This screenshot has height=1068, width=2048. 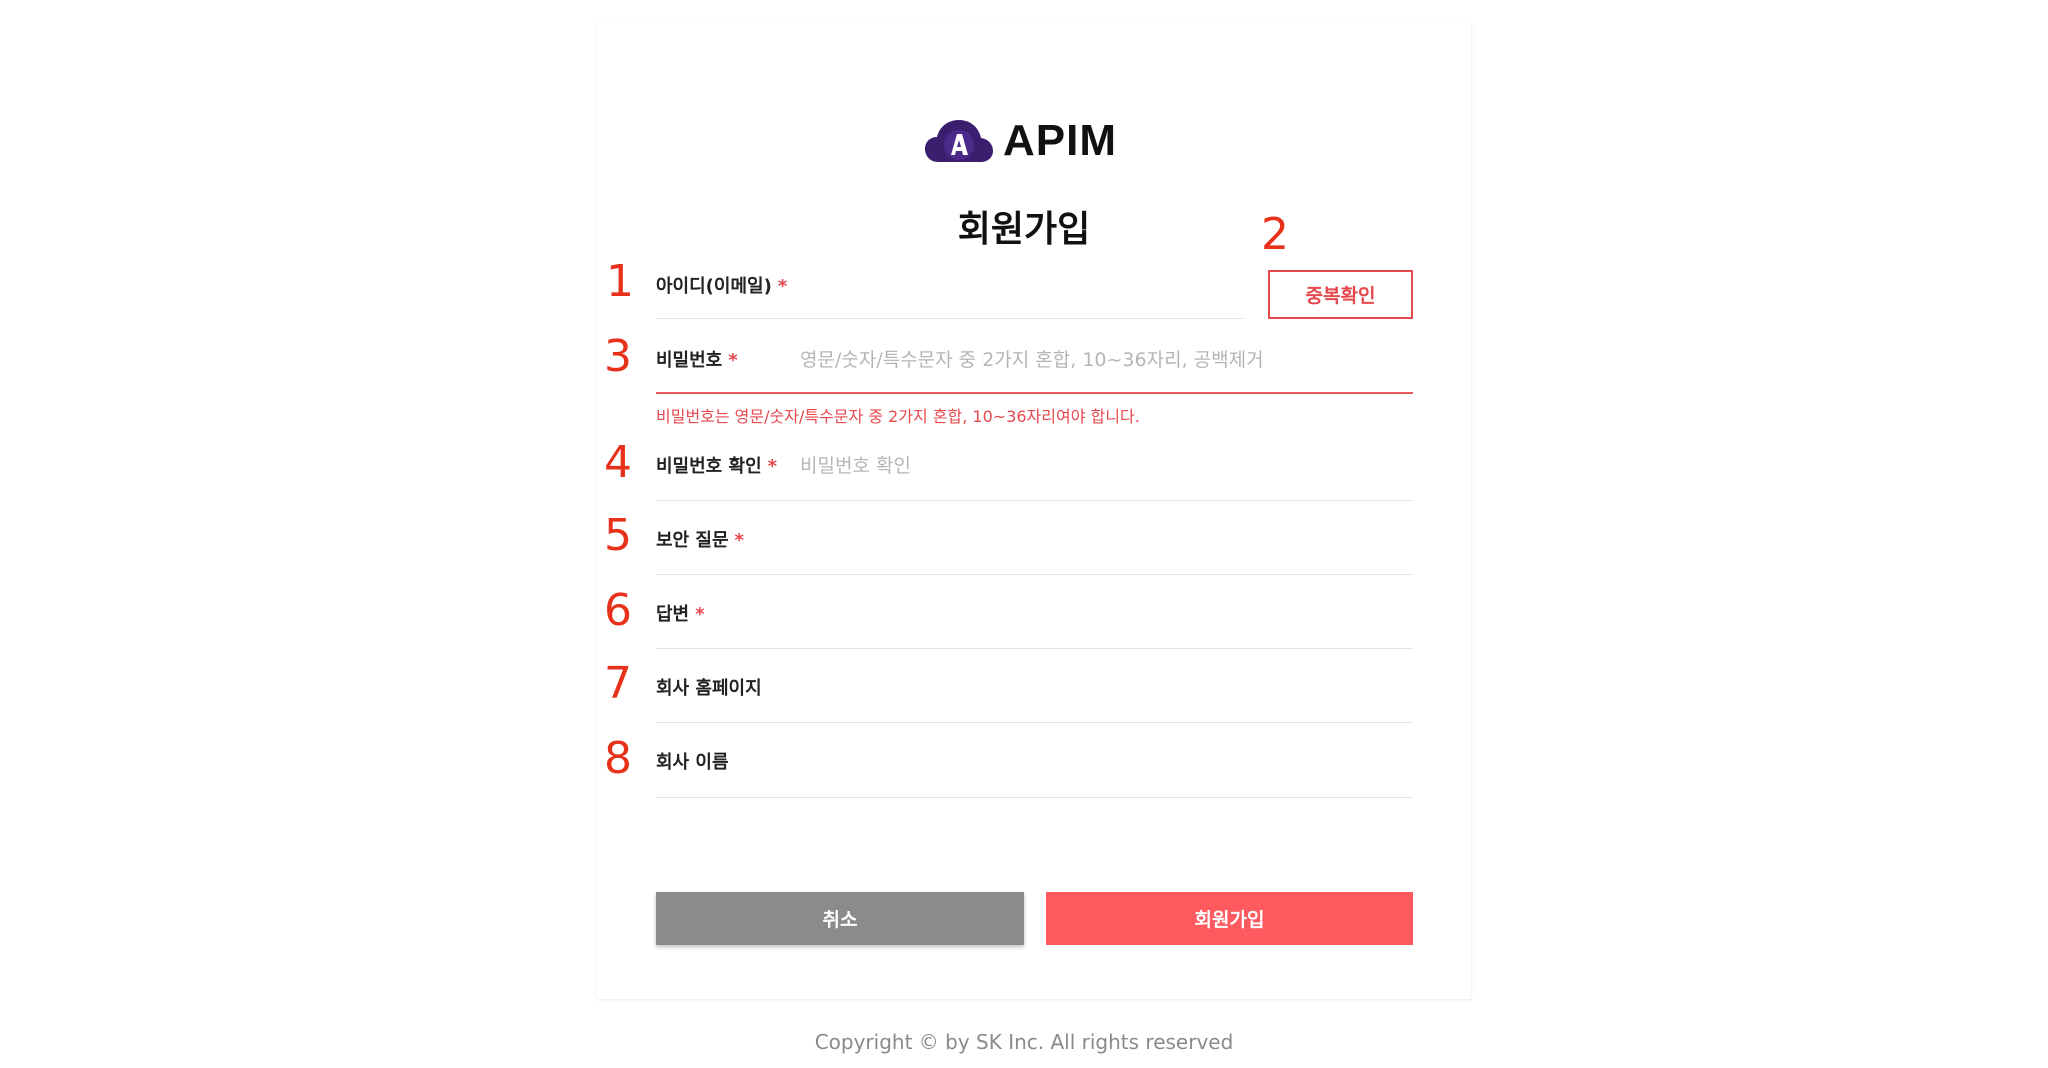 I want to click on signup-button: 회원가입, so click(x=1229, y=918).